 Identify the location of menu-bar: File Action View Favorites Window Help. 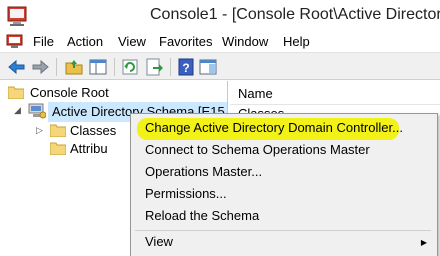
(220, 41).